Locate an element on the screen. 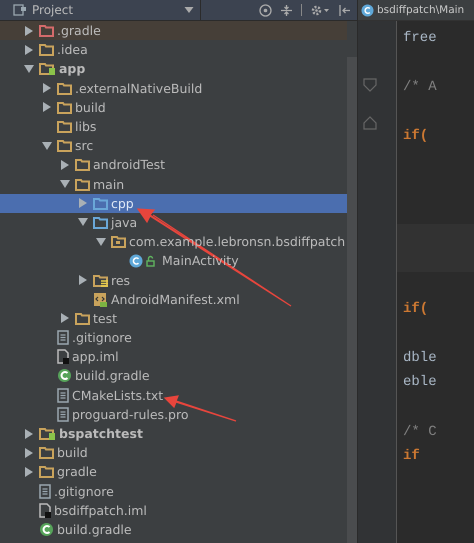 The height and width of the screenshot is (543, 474). scrollbar is located at coordinates (352, 300).